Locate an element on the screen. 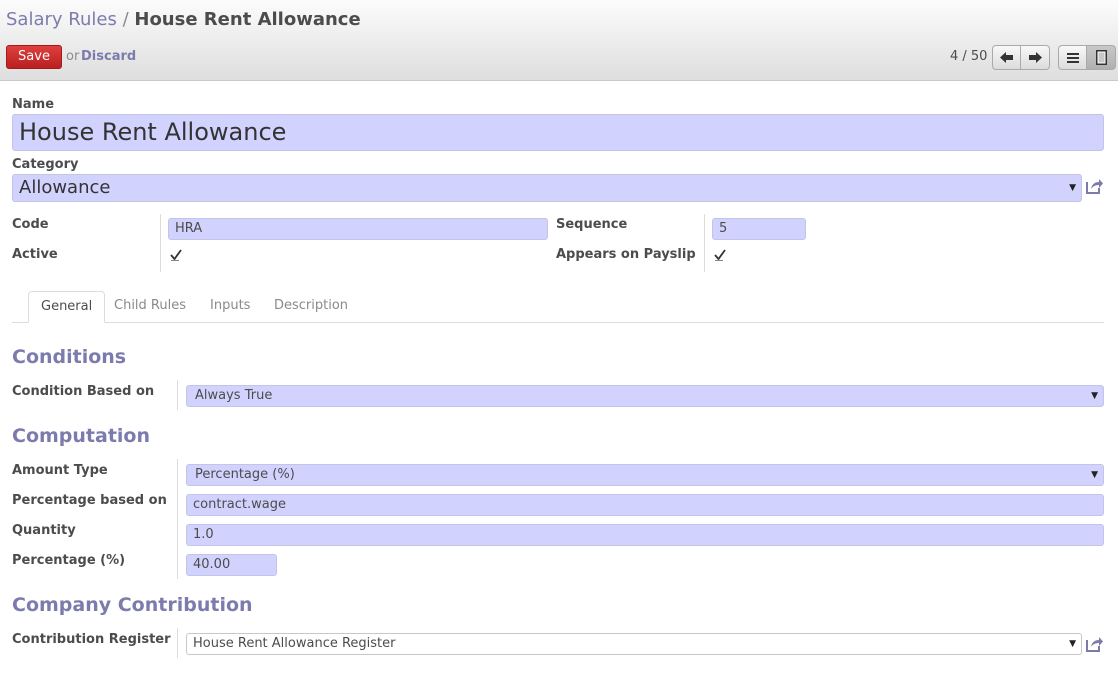  pager-previous-button is located at coordinates (1006, 57).